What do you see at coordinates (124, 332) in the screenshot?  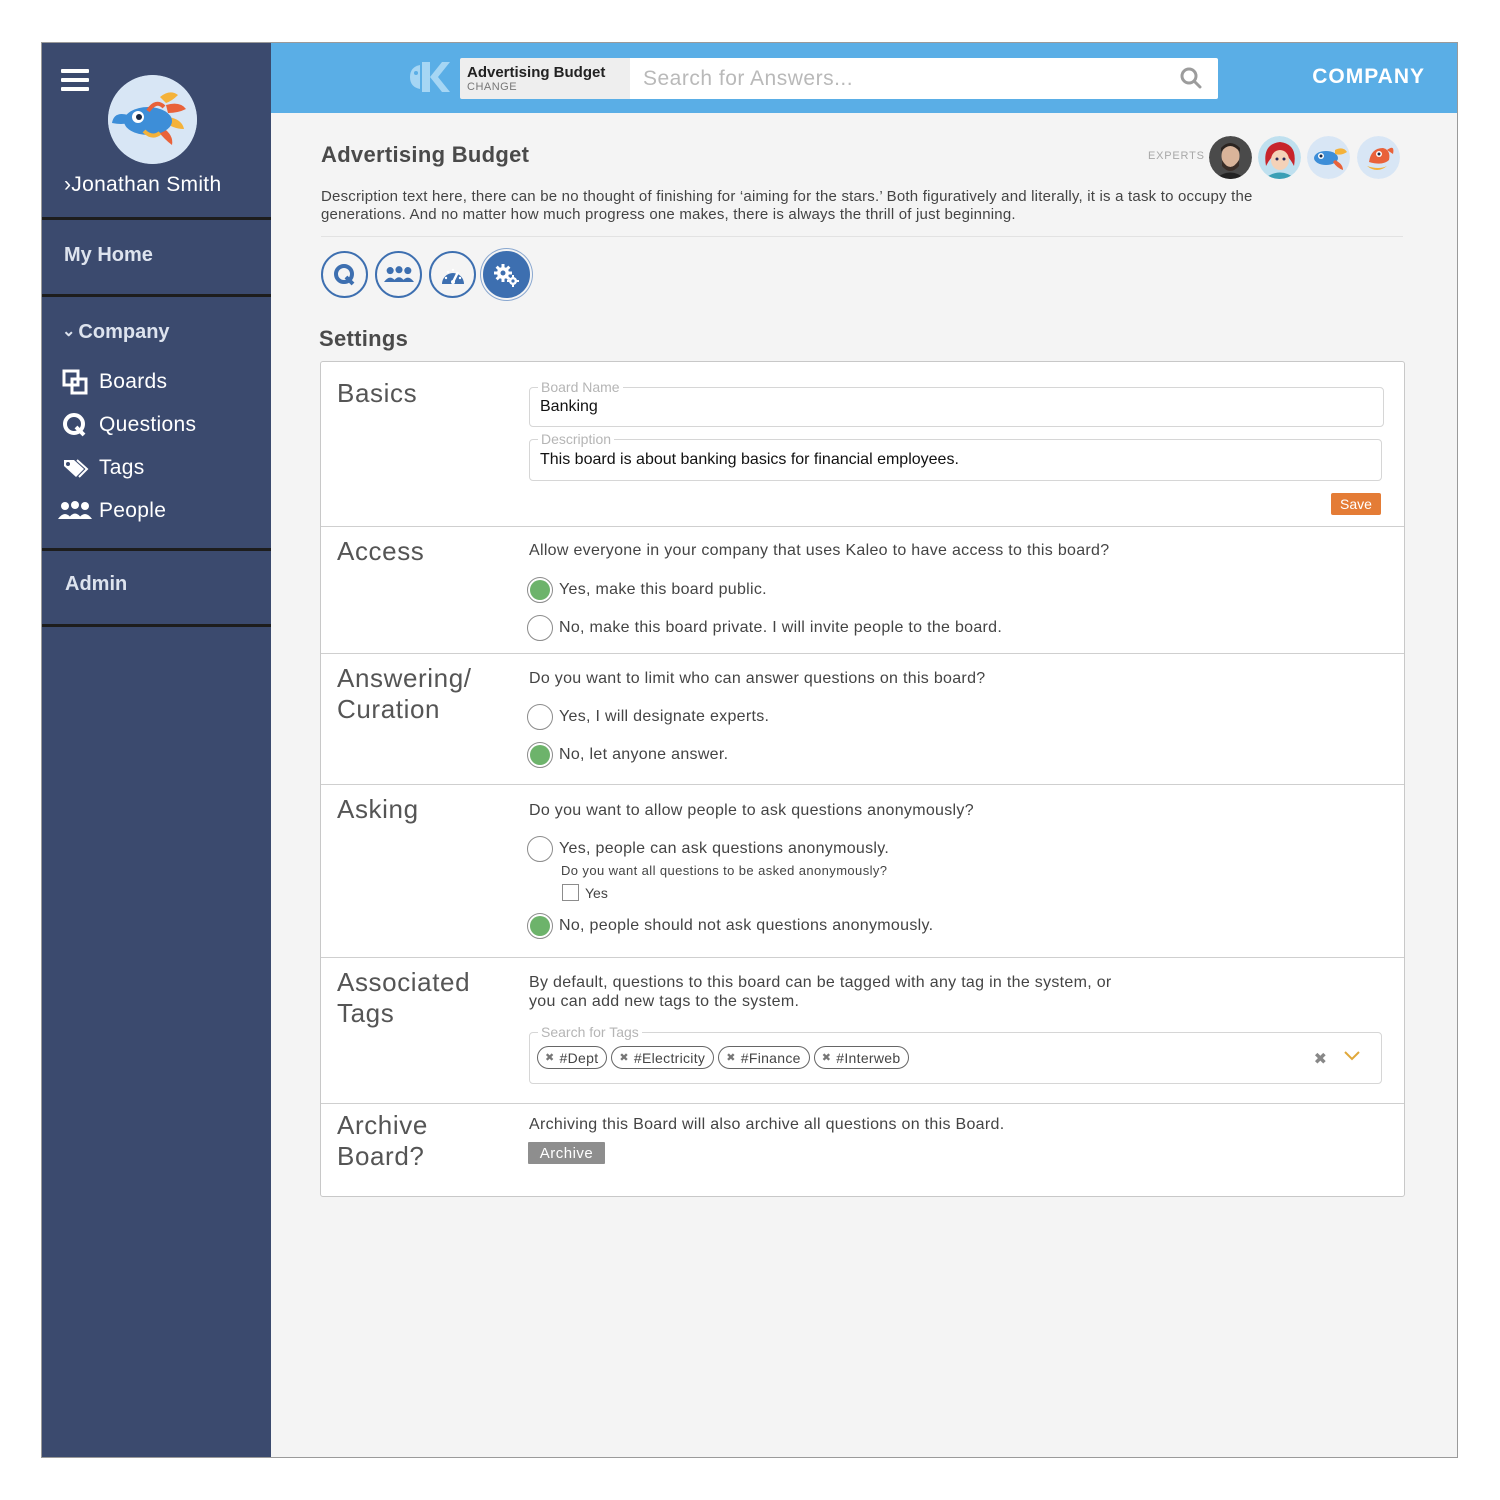 I see `sidebar-company-label: Company` at bounding box center [124, 332].